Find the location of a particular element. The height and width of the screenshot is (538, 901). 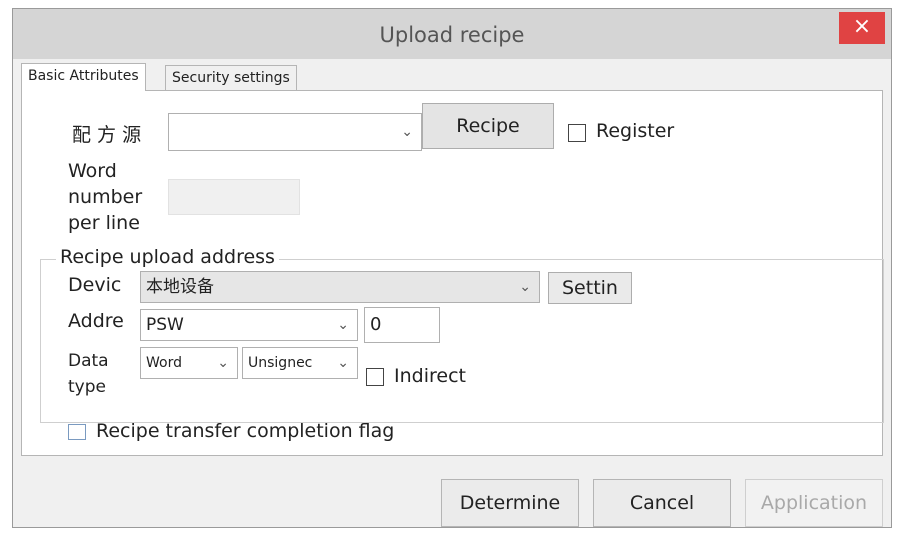

tab-basic-attributes: Basic Attributes is located at coordinates (83, 77).